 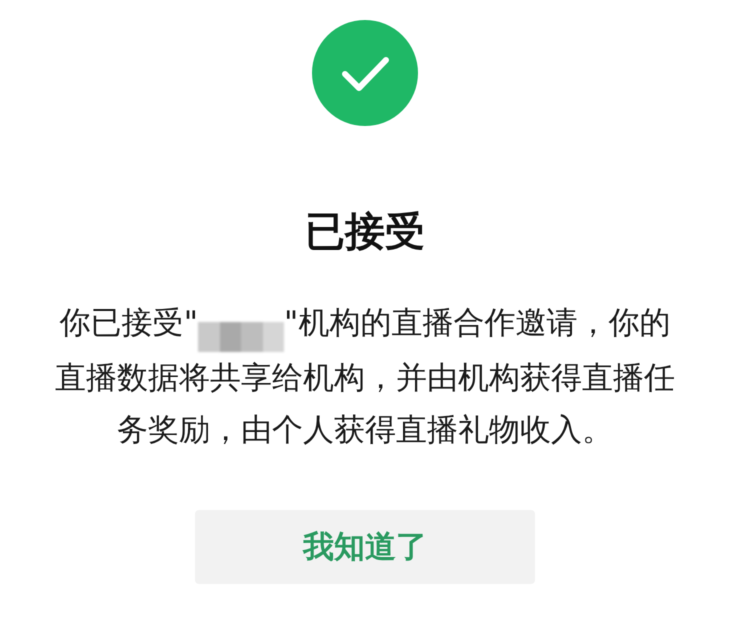 What do you see at coordinates (365, 232) in the screenshot?
I see `dialog-title: 已接受` at bounding box center [365, 232].